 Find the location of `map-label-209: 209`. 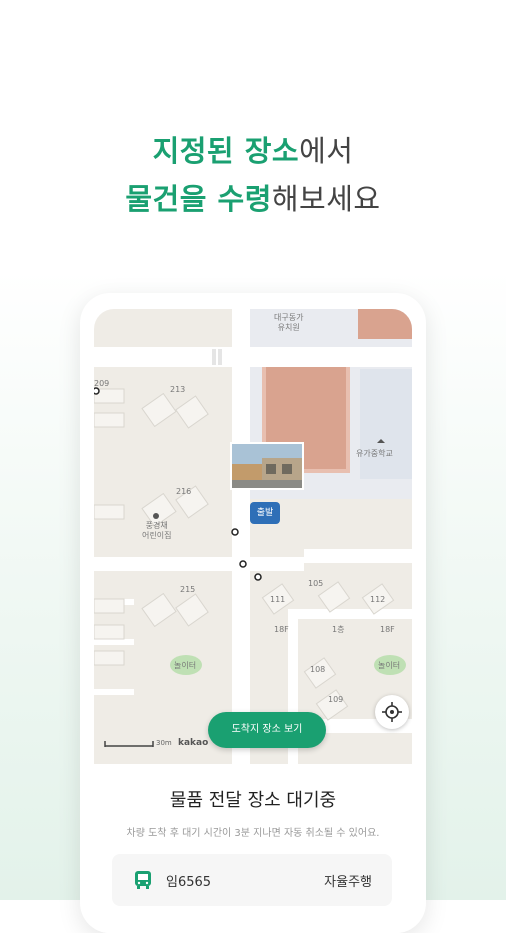

map-label-209: 209 is located at coordinates (102, 383).